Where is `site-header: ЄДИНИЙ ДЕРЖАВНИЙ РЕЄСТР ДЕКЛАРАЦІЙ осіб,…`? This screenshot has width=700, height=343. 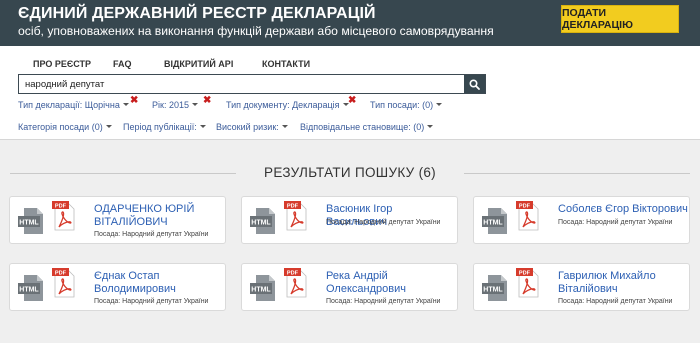 site-header: ЄДИНИЙ ДЕРЖАВНИЙ РЕЄСТР ДЕКЛАРАЦІЙ осіб,… is located at coordinates (350, 23).